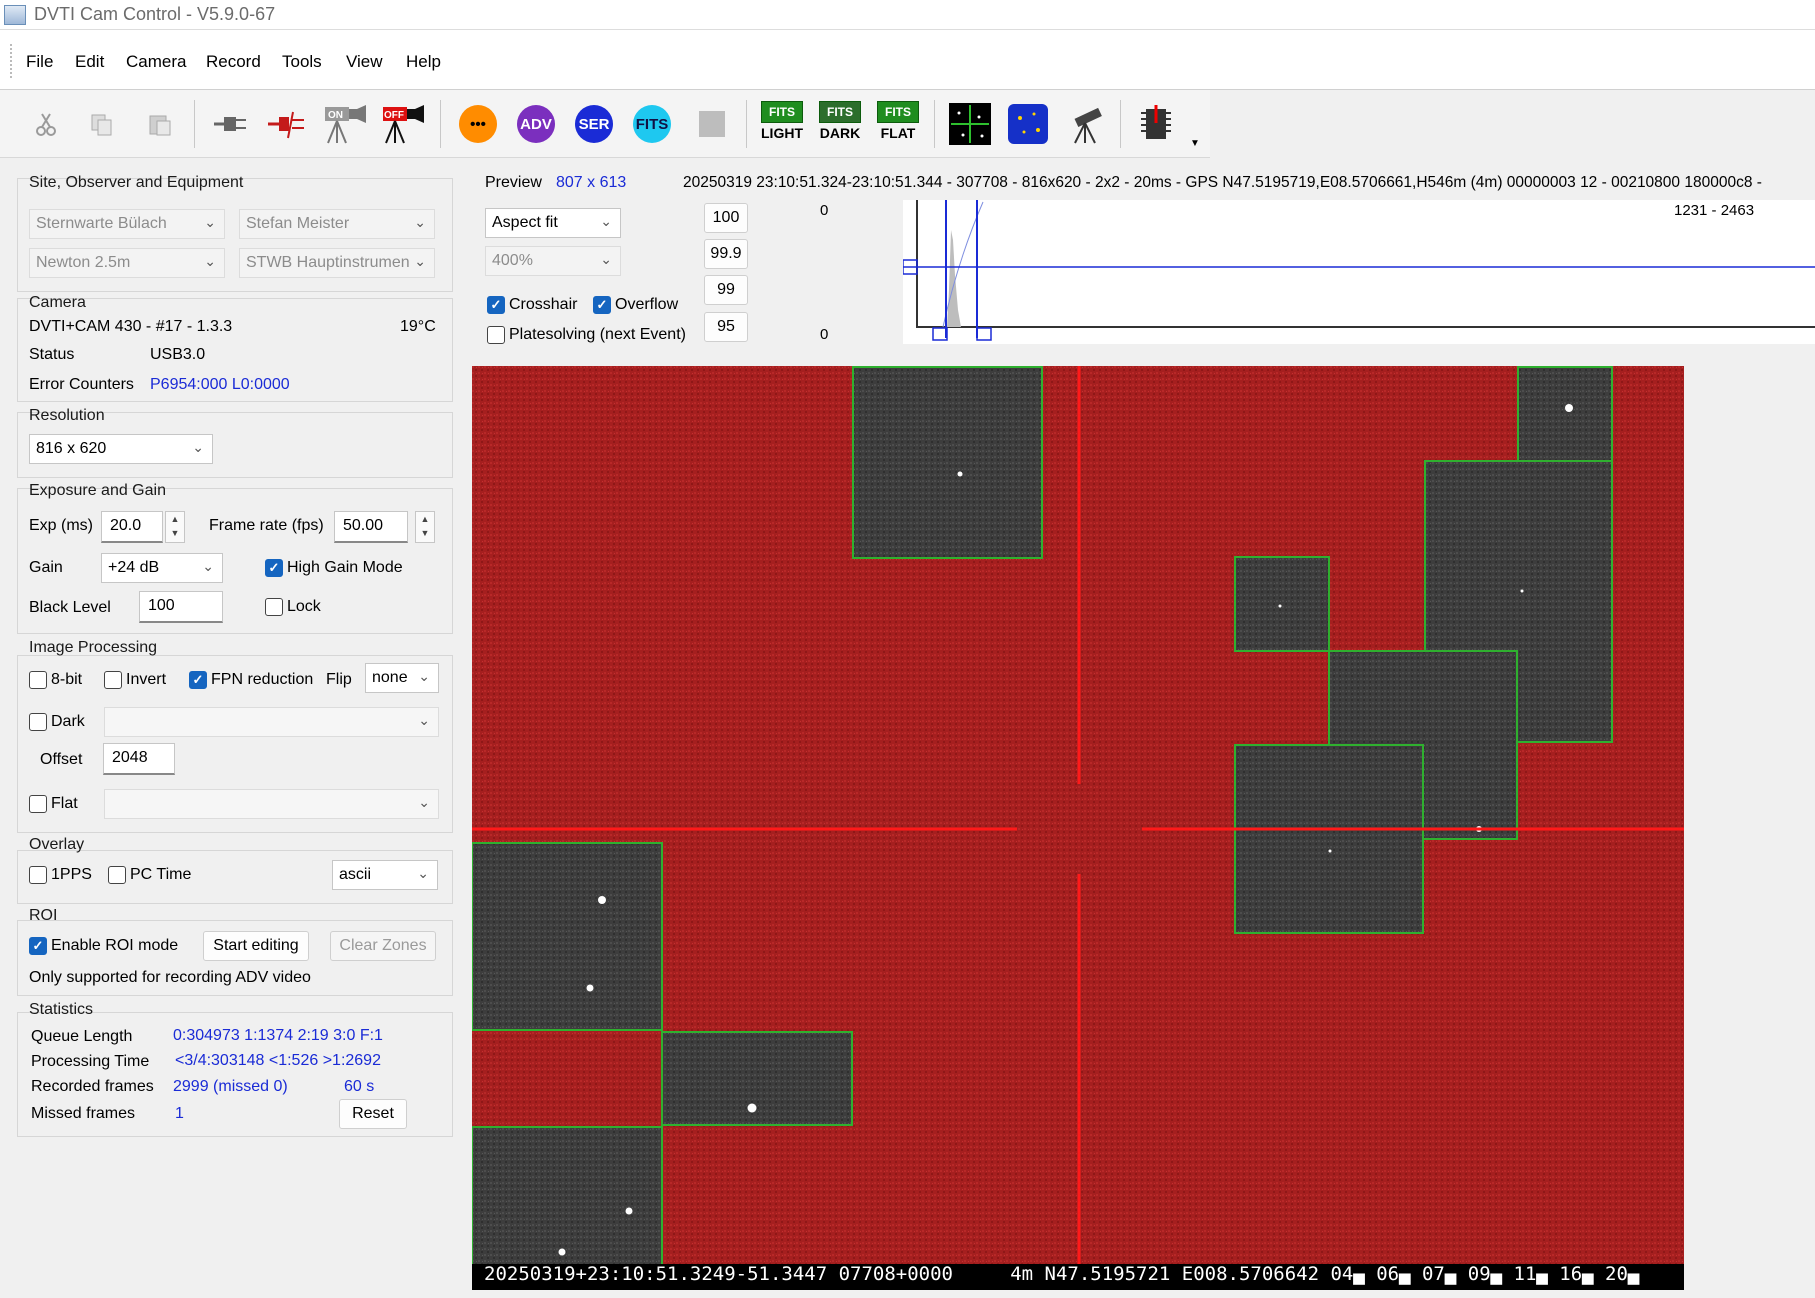 The height and width of the screenshot is (1298, 1815). I want to click on instrument-select: STWB Hauptinstrumen ⌄, so click(337, 263).